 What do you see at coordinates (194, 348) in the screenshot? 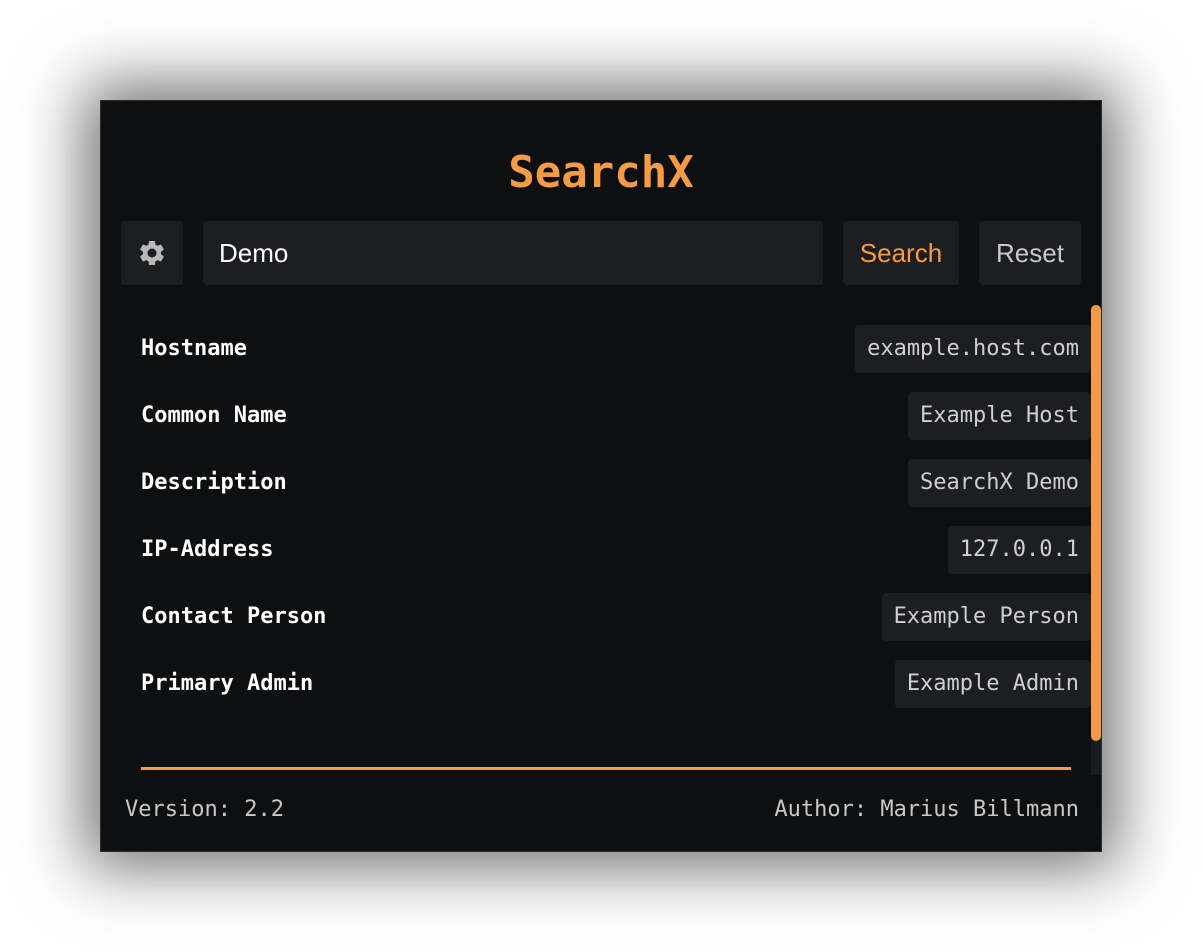
I see `field-label: Hostname` at bounding box center [194, 348].